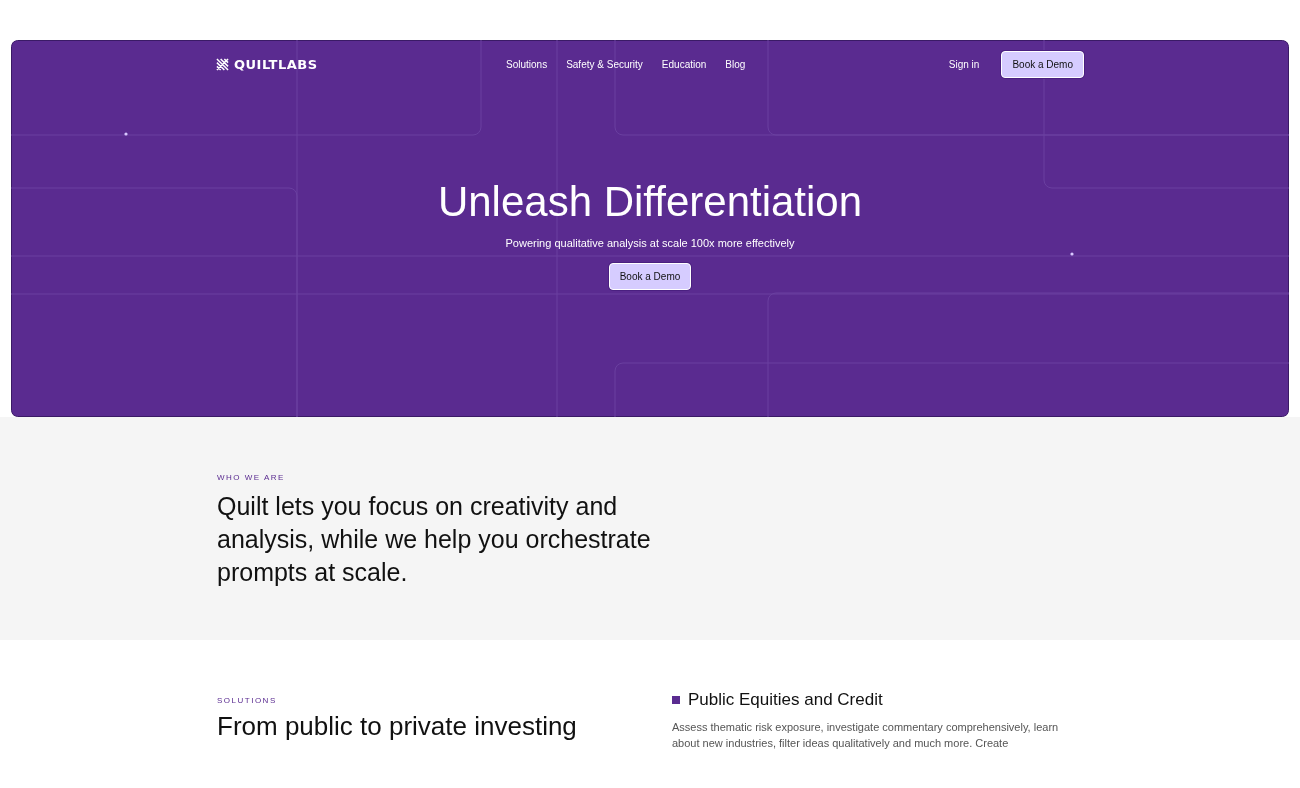 This screenshot has width=1300, height=788. What do you see at coordinates (397, 726) in the screenshot?
I see `section-heading: From public to private investing` at bounding box center [397, 726].